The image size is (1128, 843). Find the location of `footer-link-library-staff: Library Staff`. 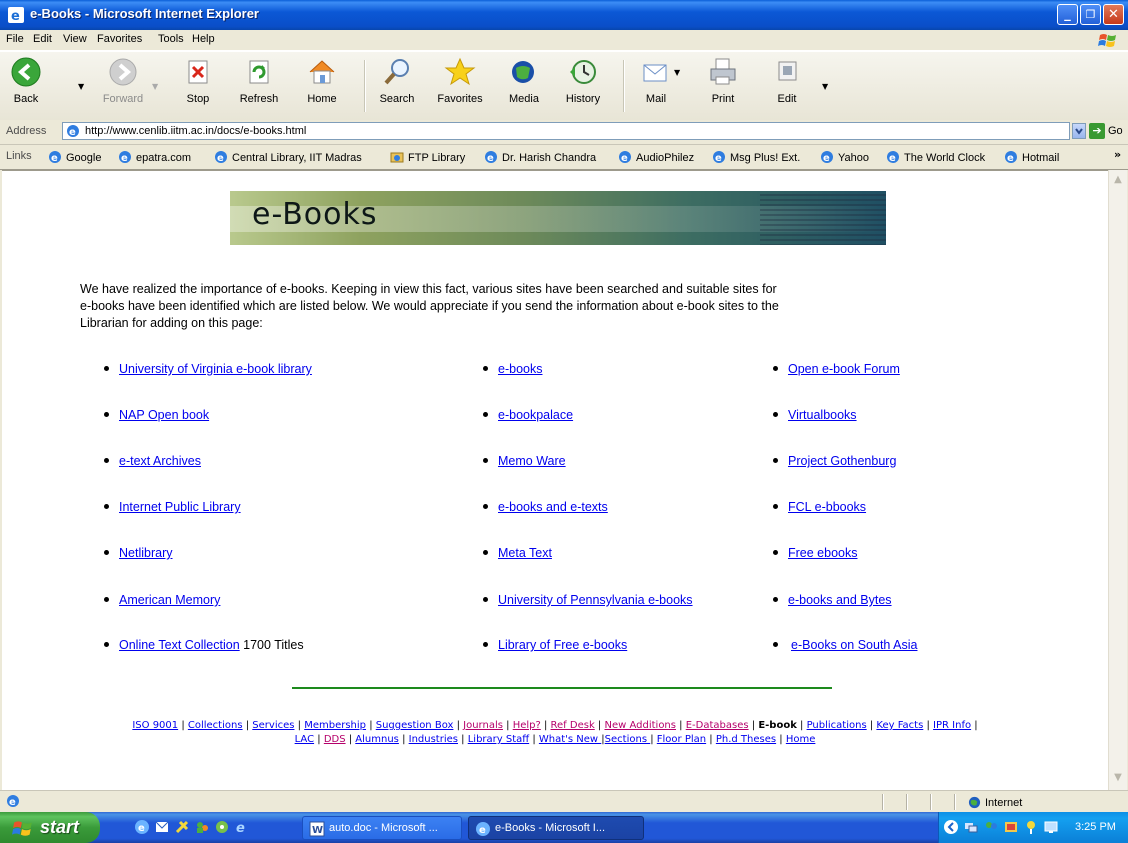

footer-link-library-staff: Library Staff is located at coordinates (498, 739).